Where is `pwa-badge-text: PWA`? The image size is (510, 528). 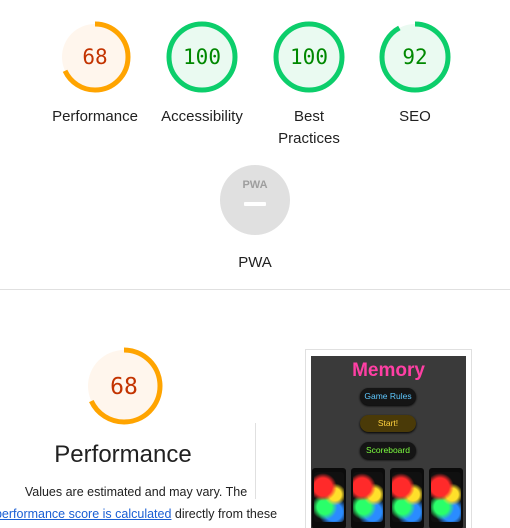 pwa-badge-text: PWA is located at coordinates (254, 185).